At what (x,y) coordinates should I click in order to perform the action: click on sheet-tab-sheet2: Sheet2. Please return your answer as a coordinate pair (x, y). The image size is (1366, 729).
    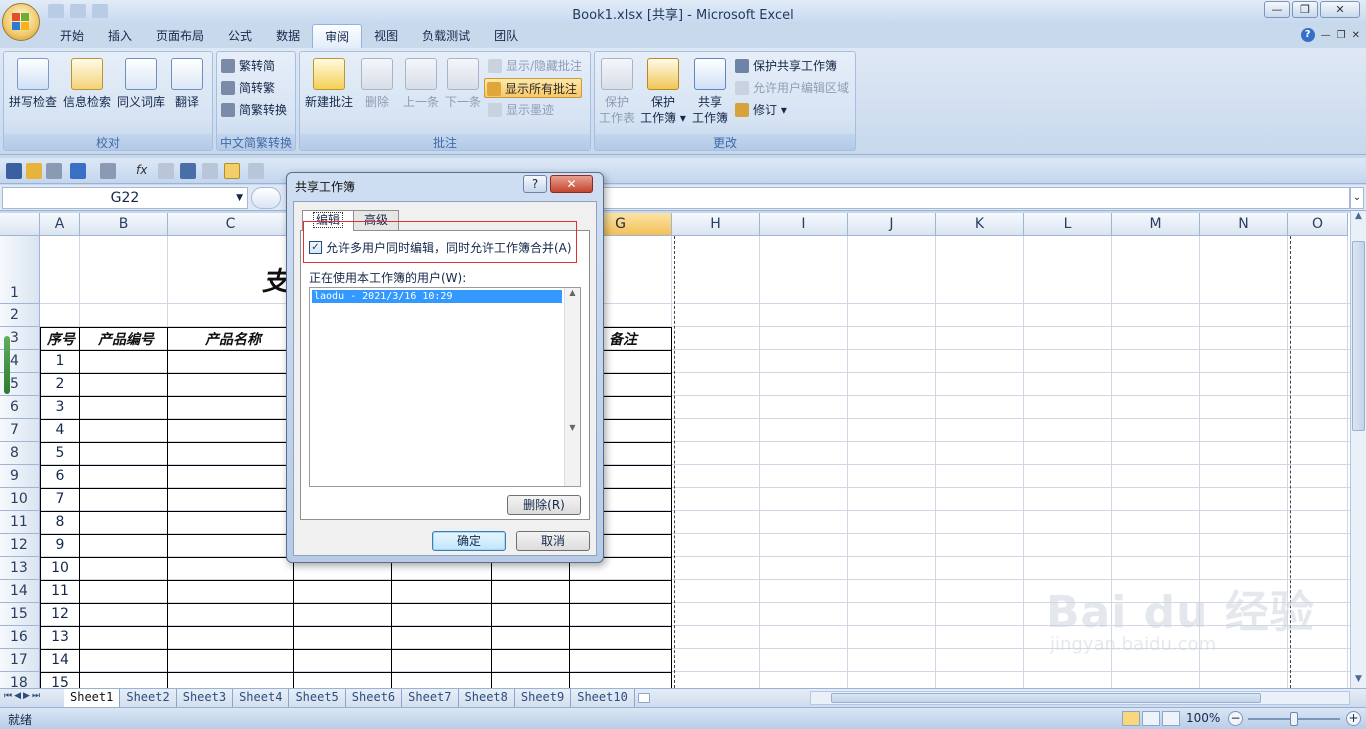
    Looking at the image, I should click on (148, 698).